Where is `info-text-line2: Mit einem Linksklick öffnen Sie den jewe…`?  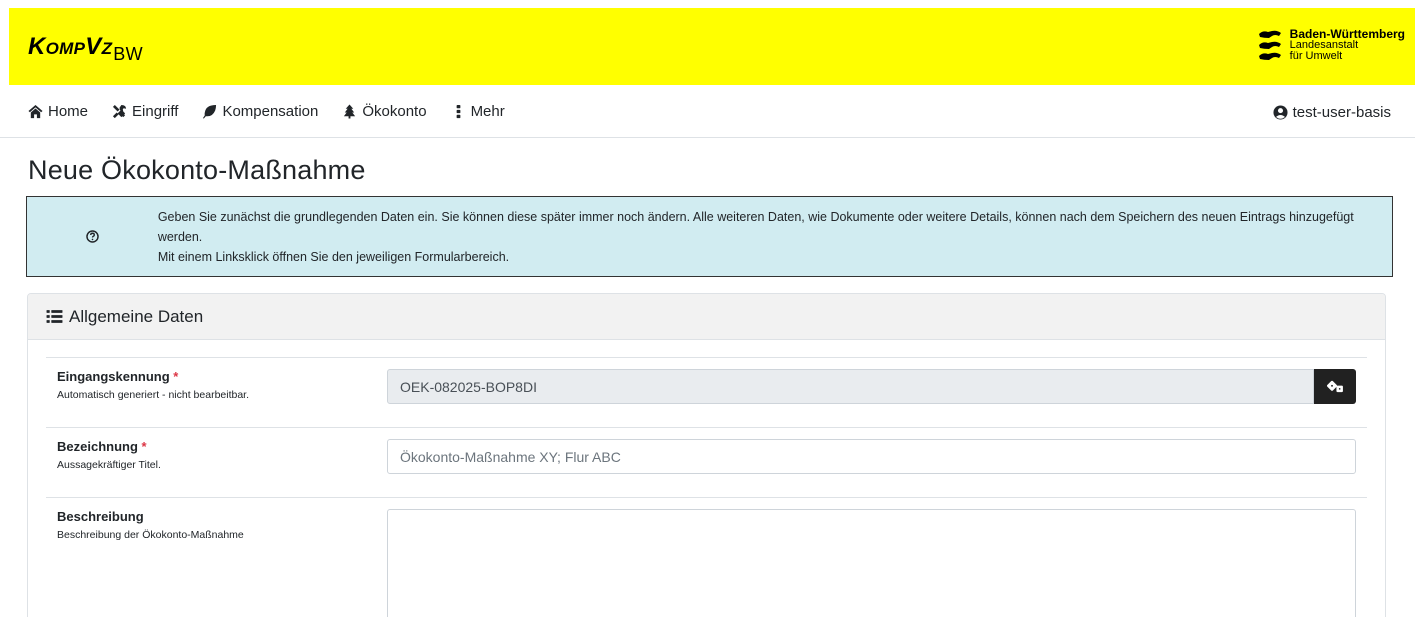
info-text-line2: Mit einem Linksklick öffnen Sie den jewe… is located at coordinates (333, 256).